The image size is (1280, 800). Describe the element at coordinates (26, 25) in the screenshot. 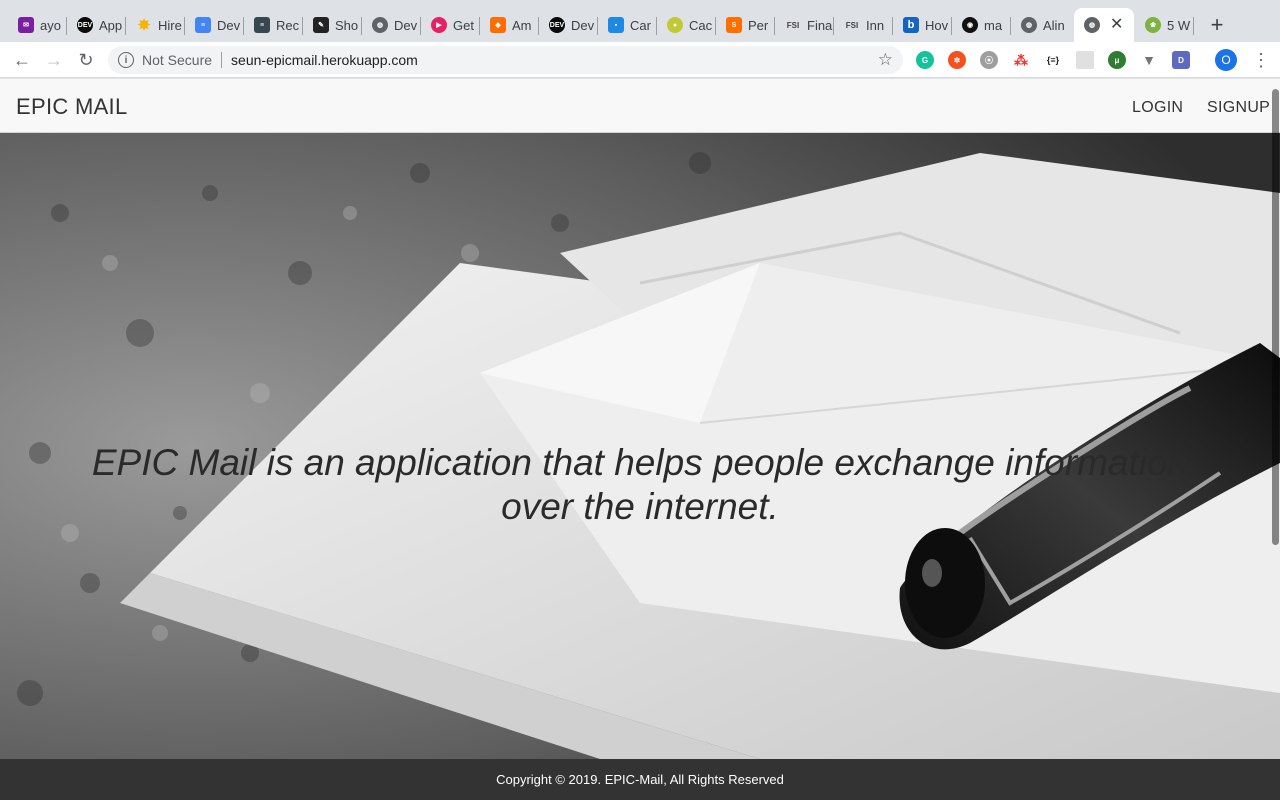

I see `gmail-icon: ✉` at that location.